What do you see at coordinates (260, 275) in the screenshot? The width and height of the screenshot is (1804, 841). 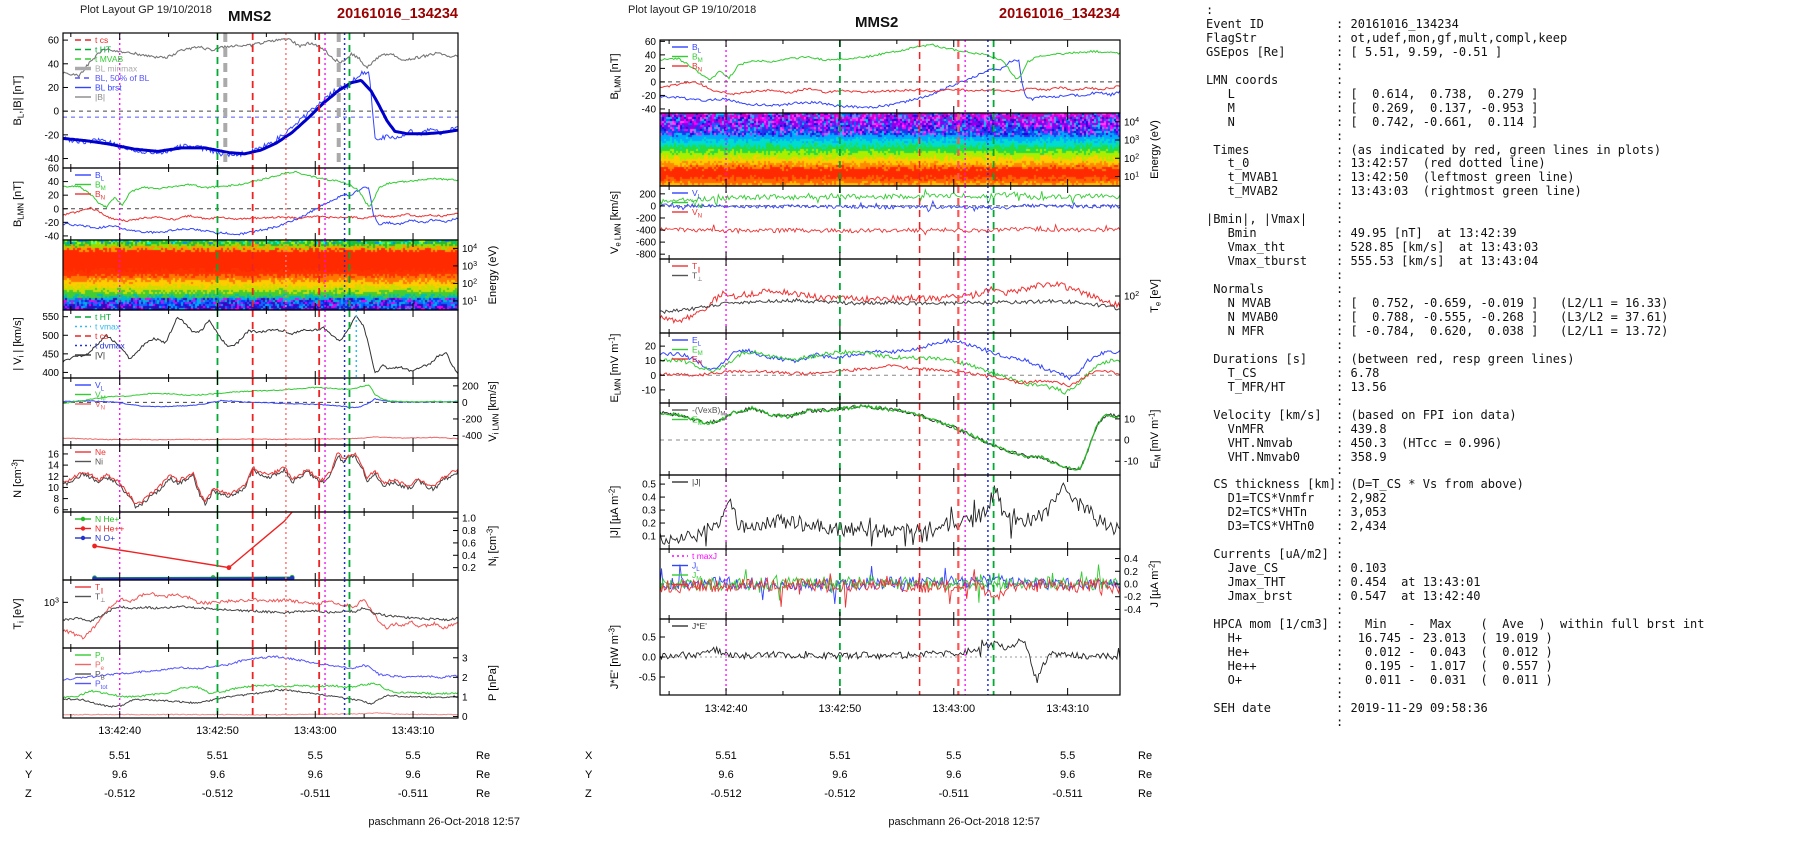 I see `panel-ispec` at bounding box center [260, 275].